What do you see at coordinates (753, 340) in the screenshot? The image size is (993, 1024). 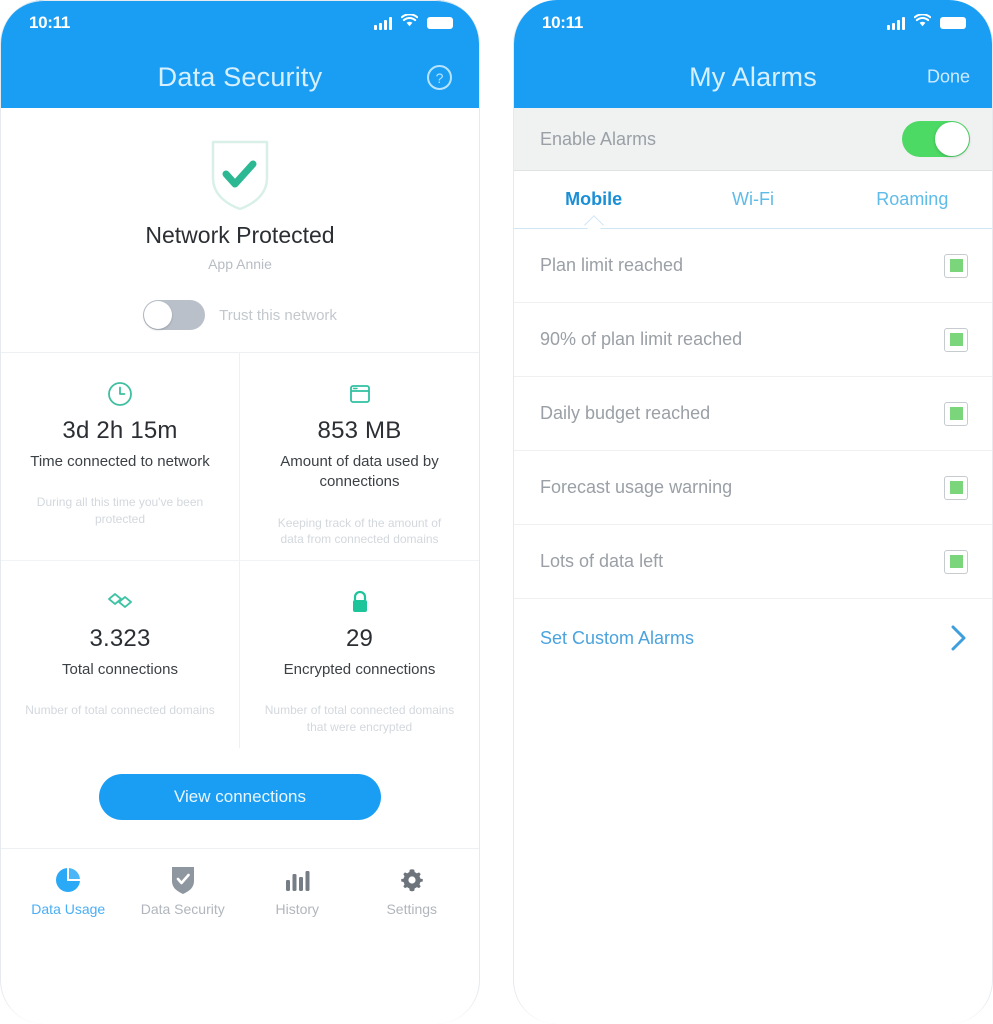 I see `alarm-row: 90% of plan limit reached` at bounding box center [753, 340].